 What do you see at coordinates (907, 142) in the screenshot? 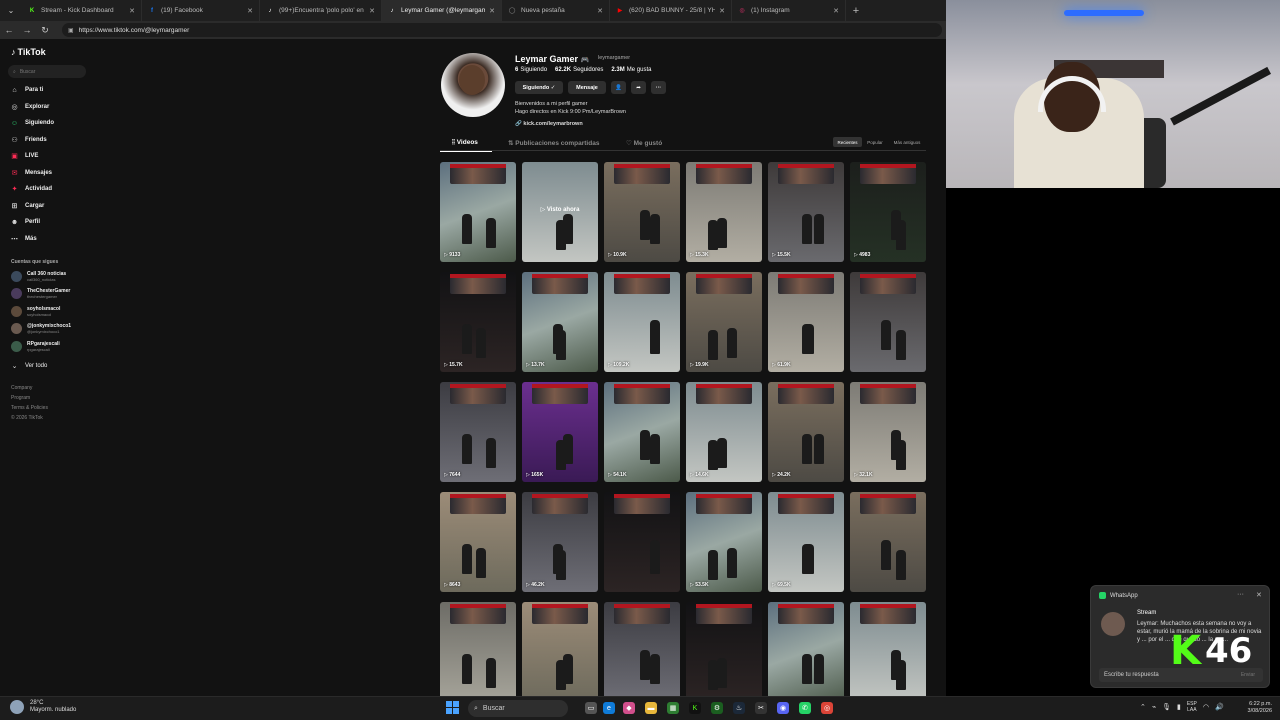
I see `sort-oldest-button: Más antiguos` at bounding box center [907, 142].